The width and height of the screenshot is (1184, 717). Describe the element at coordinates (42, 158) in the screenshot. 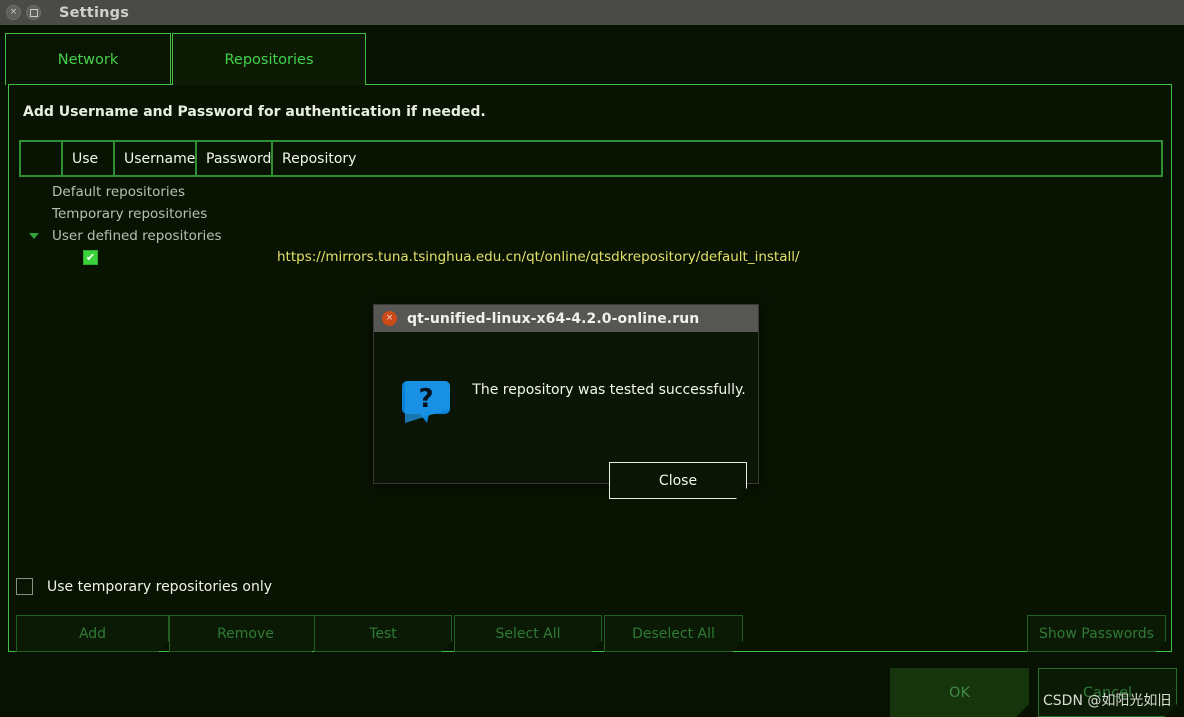

I see `column-header-blank` at that location.